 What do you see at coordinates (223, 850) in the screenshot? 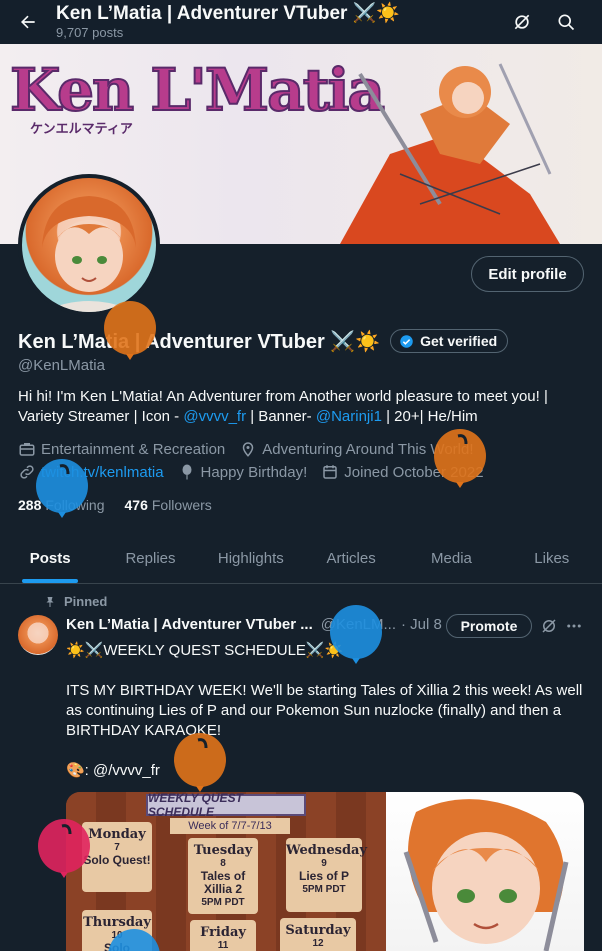
I see `schedule-day: Tuesday` at bounding box center [223, 850].